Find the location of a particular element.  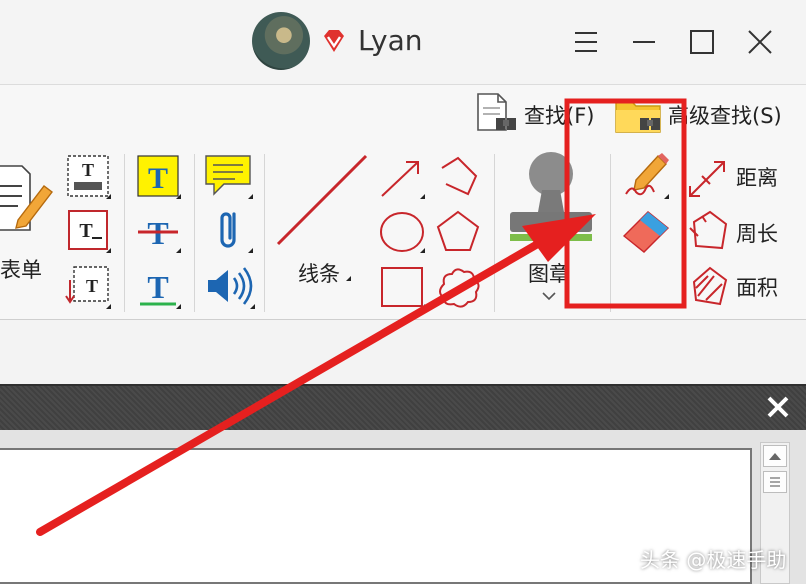

text-insert-caret is located at coordinates (108, 306).